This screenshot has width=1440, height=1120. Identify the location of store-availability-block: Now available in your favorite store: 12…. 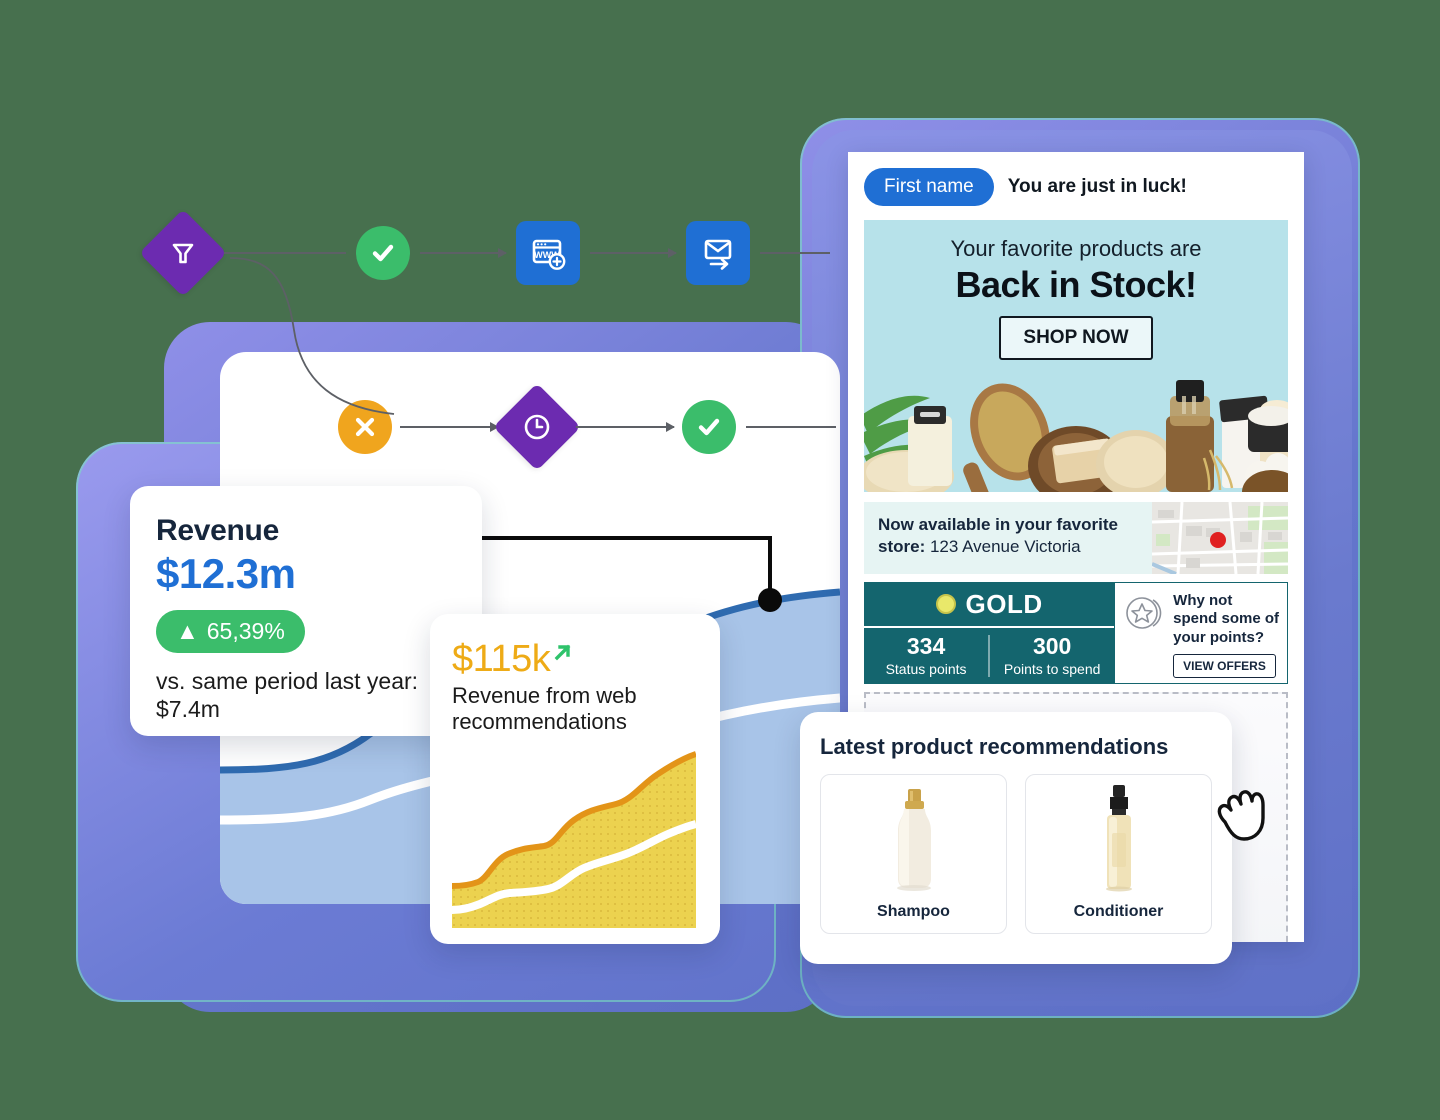
(1076, 538).